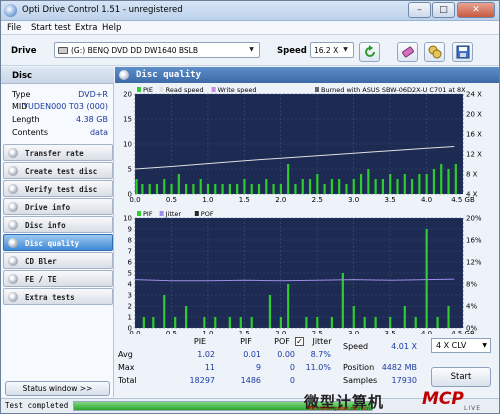 The height and width of the screenshot is (414, 500). I want to click on stats-max-pof: 0, so click(292, 367).